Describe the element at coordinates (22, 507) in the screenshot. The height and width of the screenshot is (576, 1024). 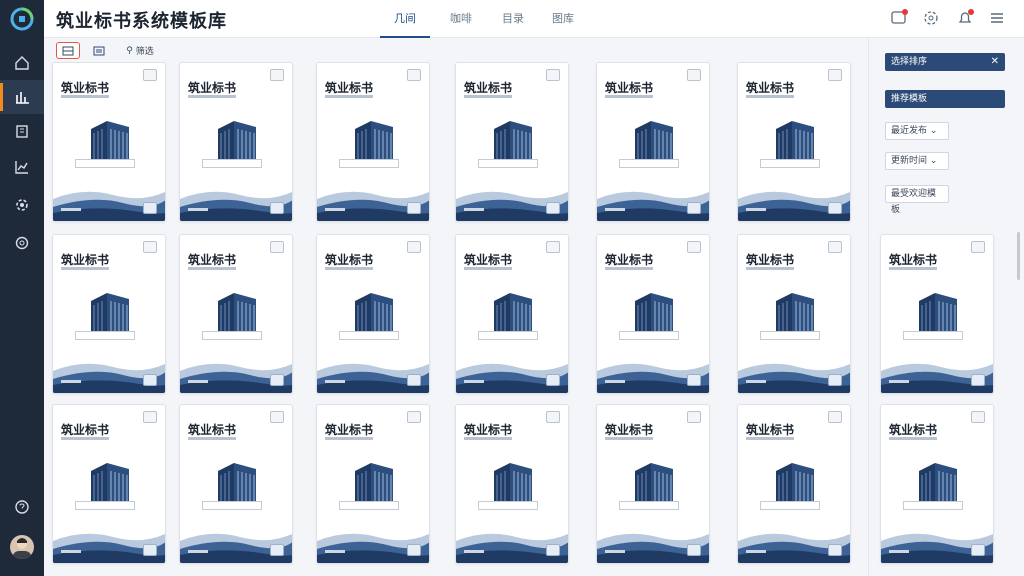
I see `sidebar-item-help` at that location.